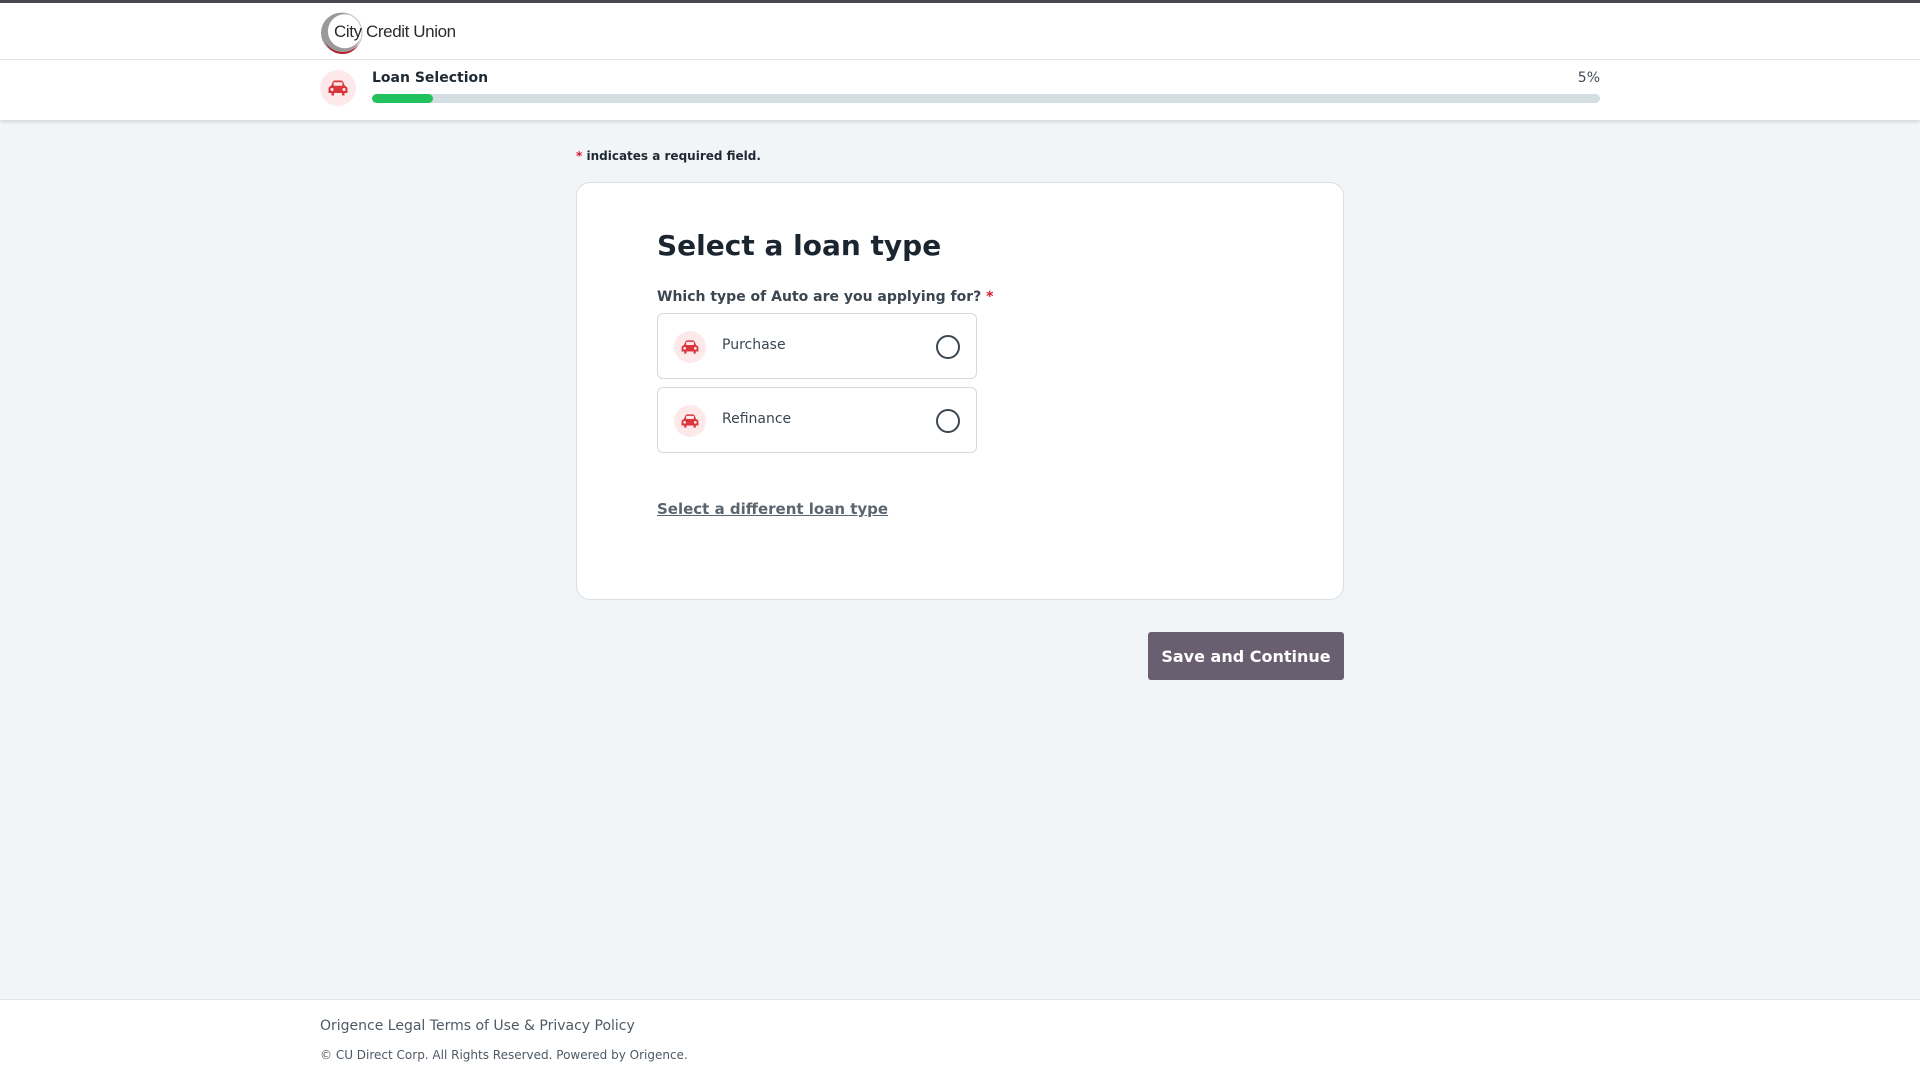 The image size is (1920, 1080). Describe the element at coordinates (372, 1026) in the screenshot. I see `origence-legal-link: Origence Legal` at that location.